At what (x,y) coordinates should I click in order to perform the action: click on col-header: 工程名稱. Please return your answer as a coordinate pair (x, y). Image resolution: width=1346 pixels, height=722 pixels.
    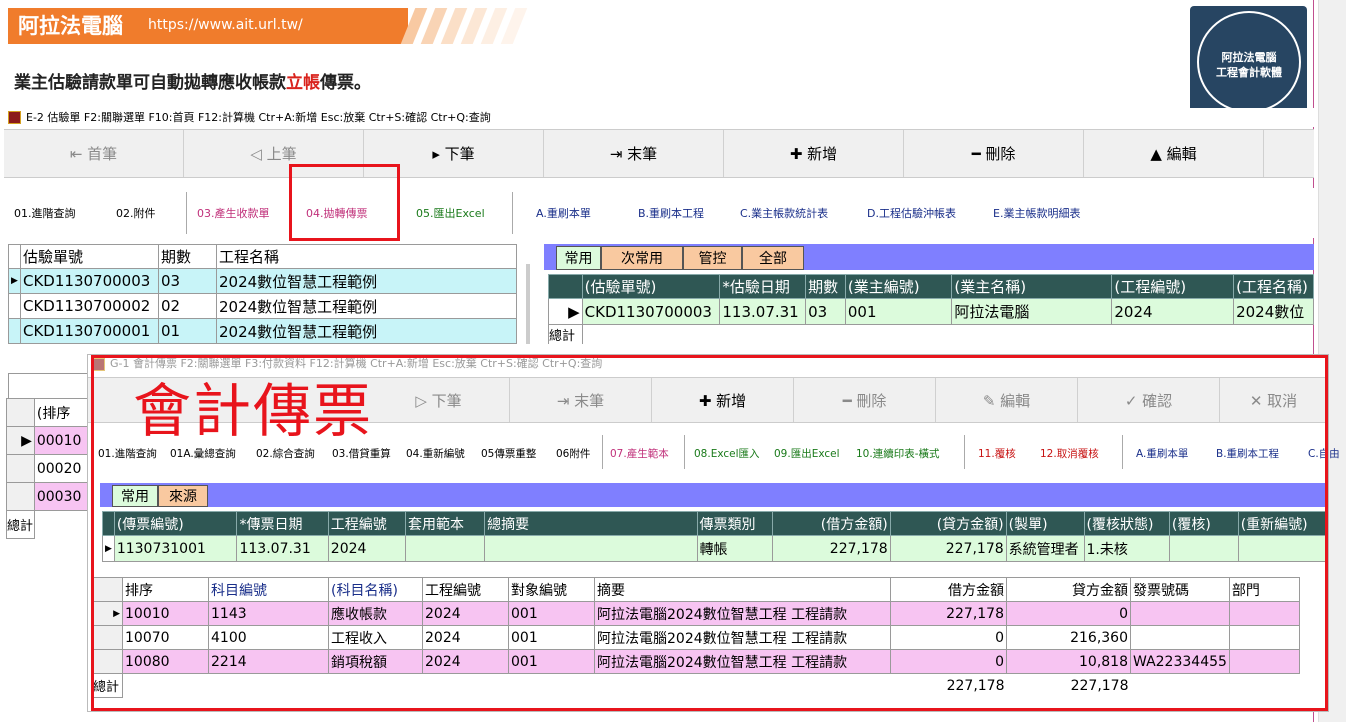
    Looking at the image, I should click on (366, 256).